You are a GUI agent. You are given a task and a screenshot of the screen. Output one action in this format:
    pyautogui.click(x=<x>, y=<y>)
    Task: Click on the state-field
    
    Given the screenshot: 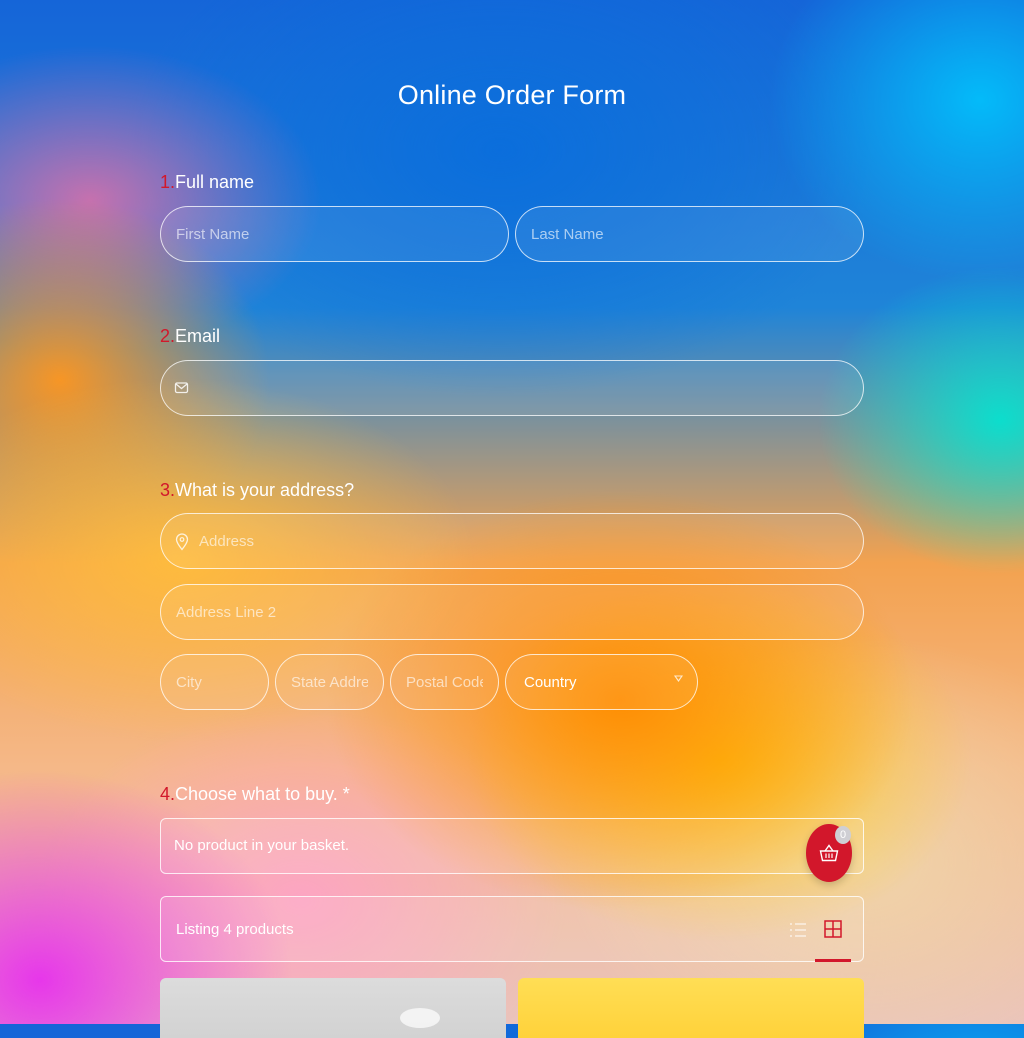 What is the action you would take?
    pyautogui.click(x=329, y=682)
    